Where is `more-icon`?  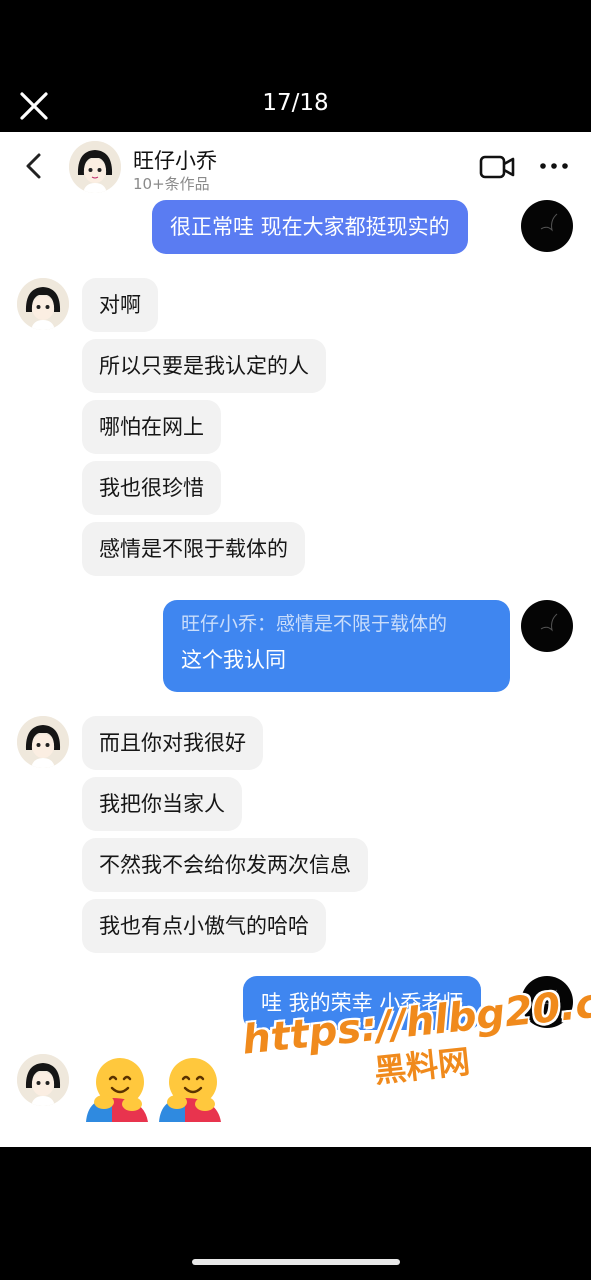 more-icon is located at coordinates (554, 166).